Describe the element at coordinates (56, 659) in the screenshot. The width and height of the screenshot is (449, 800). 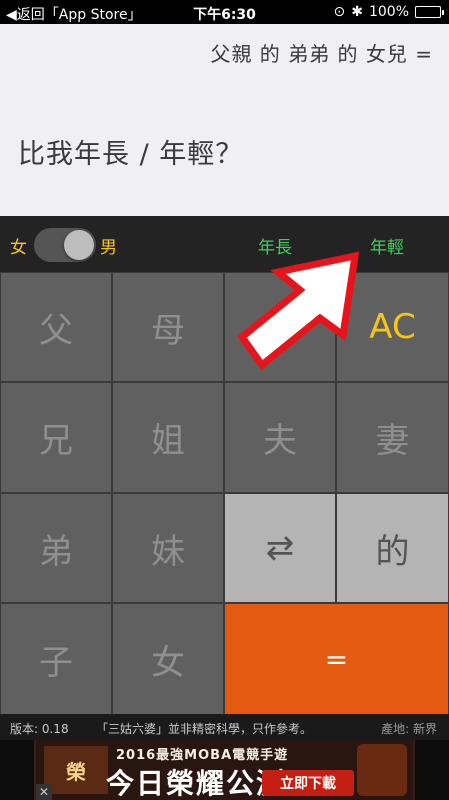
I see `key-son: 子` at that location.